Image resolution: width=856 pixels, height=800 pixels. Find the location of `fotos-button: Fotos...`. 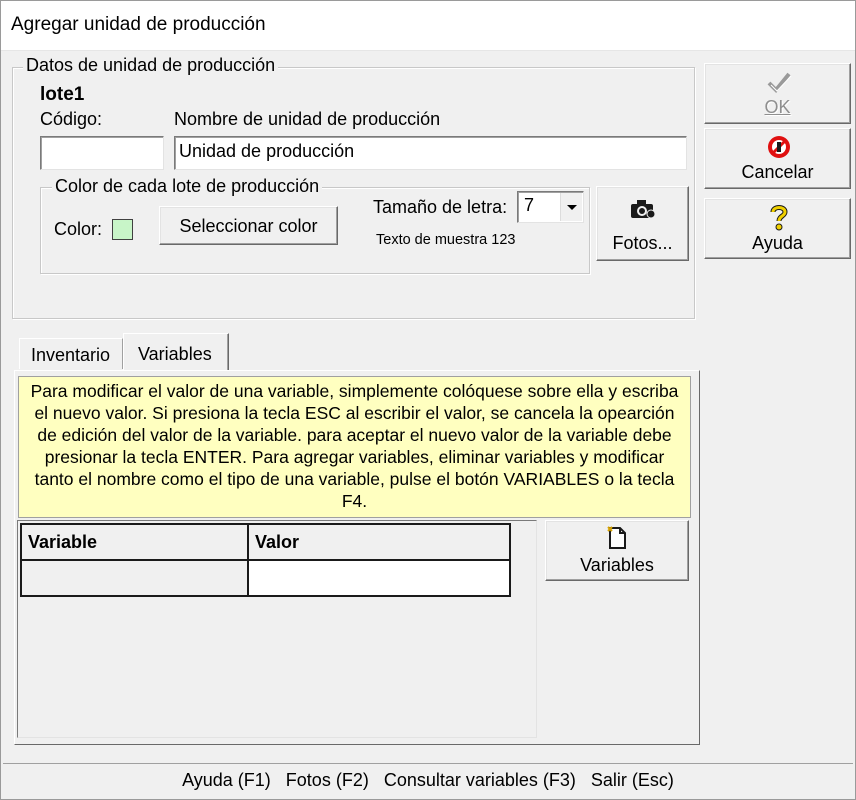

fotos-button: Fotos... is located at coordinates (642, 223).